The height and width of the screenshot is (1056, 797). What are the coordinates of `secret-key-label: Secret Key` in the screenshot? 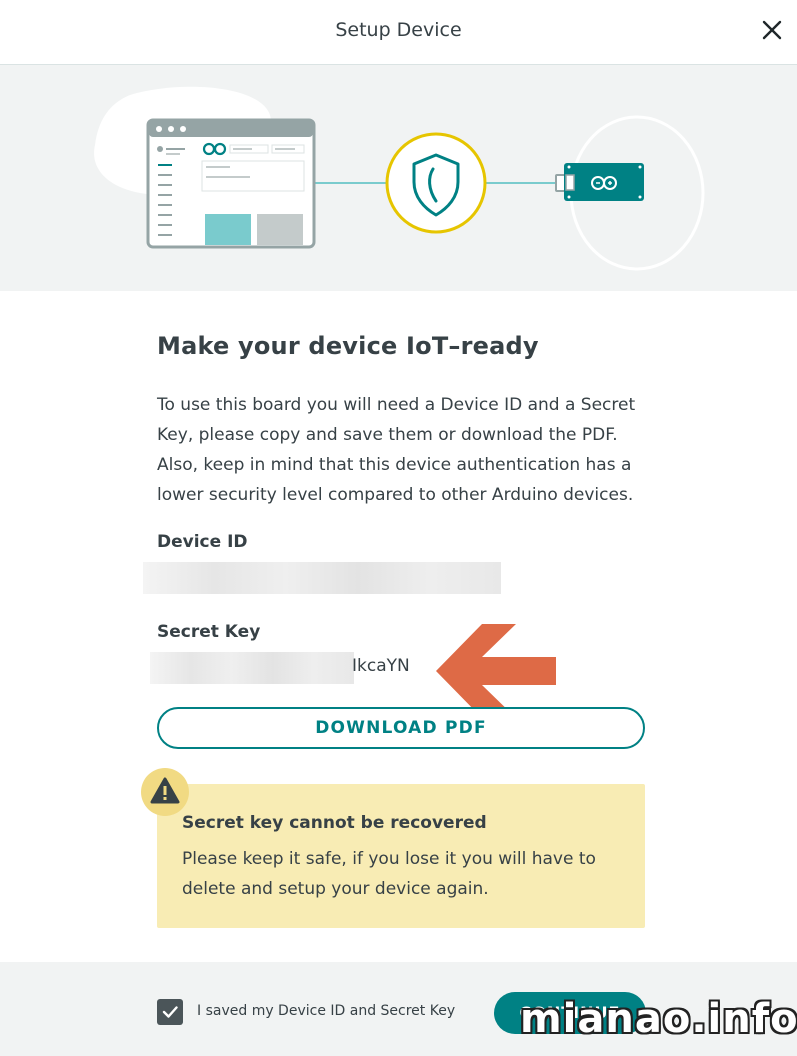 It's located at (209, 632).